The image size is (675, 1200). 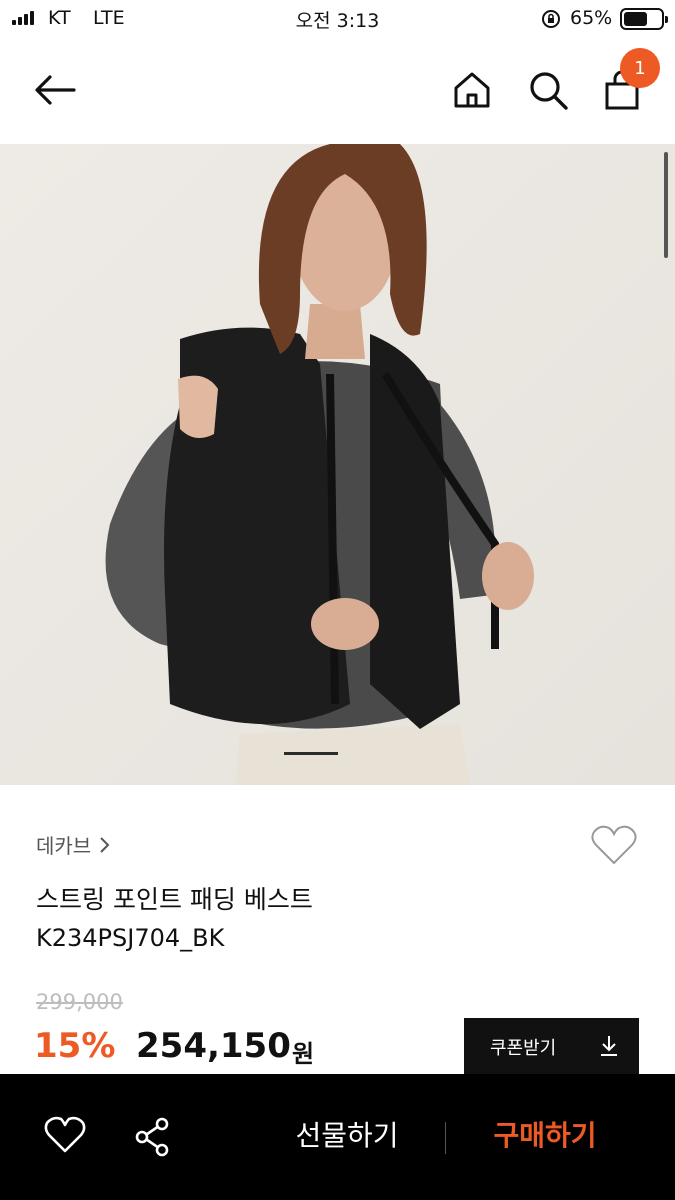 What do you see at coordinates (644, 19) in the screenshot?
I see `battery-icon` at bounding box center [644, 19].